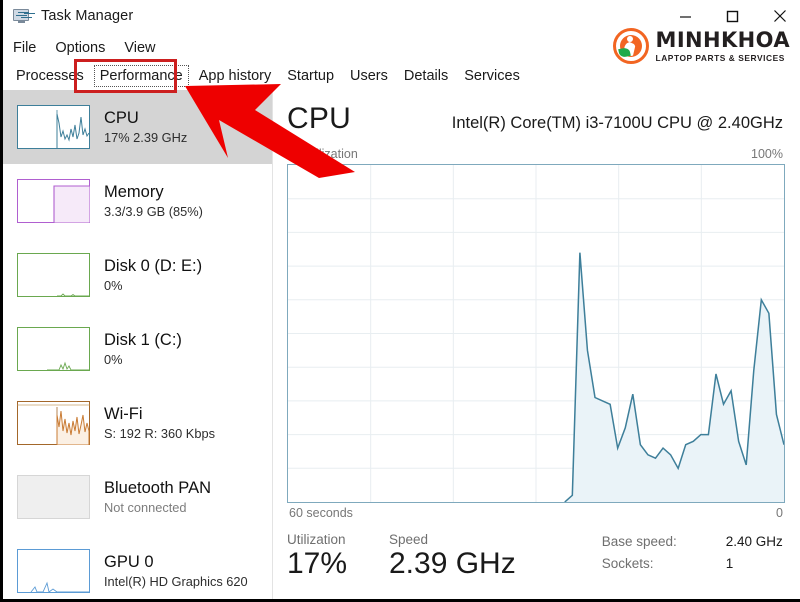 The width and height of the screenshot is (800, 602). What do you see at coordinates (317, 563) in the screenshot?
I see `stat-utilization-value: 17%` at bounding box center [317, 563].